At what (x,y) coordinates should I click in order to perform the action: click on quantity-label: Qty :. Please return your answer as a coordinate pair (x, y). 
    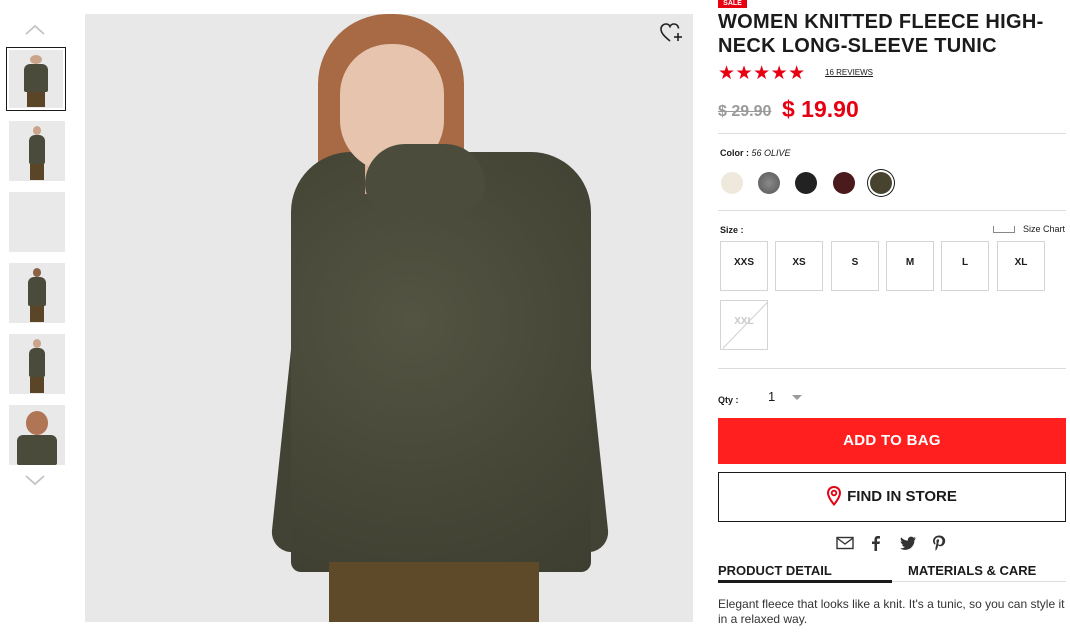
    Looking at the image, I should click on (728, 400).